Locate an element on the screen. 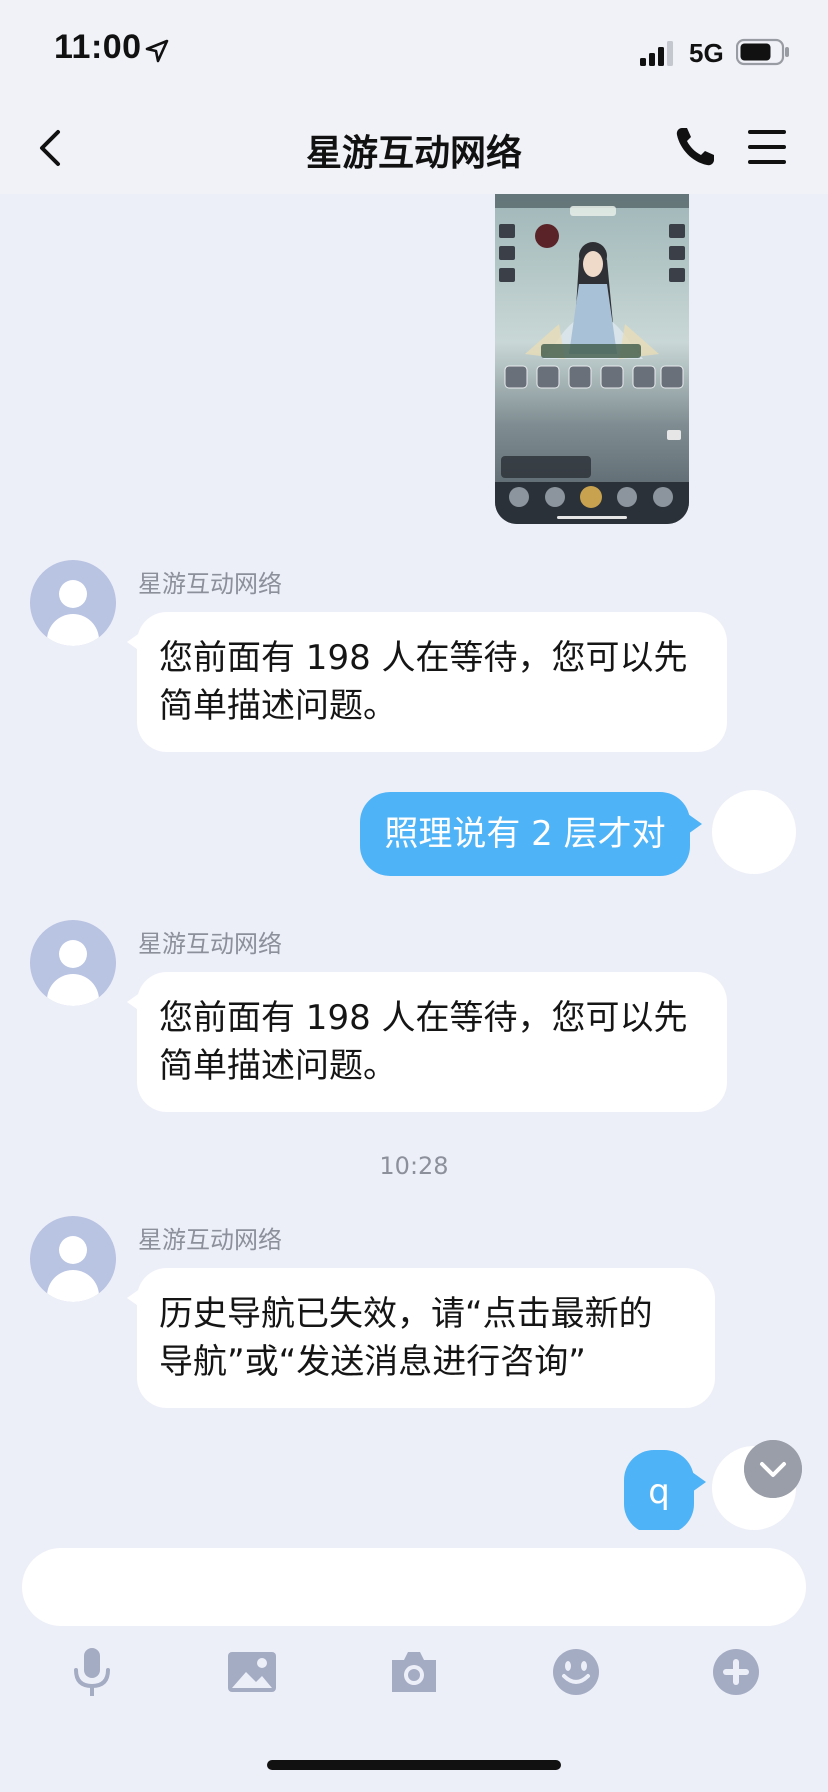 The height and width of the screenshot is (1792, 828). message-text: q is located at coordinates (659, 1492).